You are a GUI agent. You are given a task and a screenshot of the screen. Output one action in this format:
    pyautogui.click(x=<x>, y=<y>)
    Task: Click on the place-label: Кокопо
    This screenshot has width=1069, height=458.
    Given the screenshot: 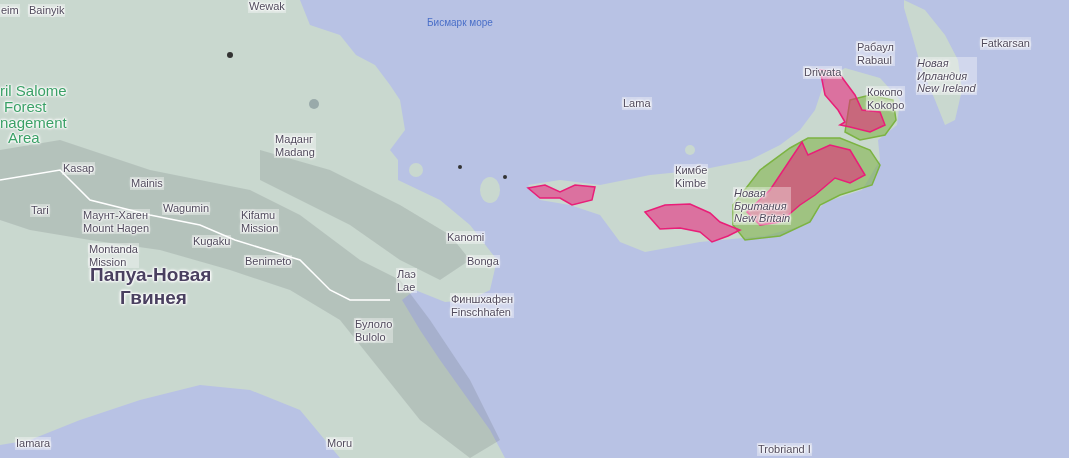 What is the action you would take?
    pyautogui.click(x=886, y=92)
    